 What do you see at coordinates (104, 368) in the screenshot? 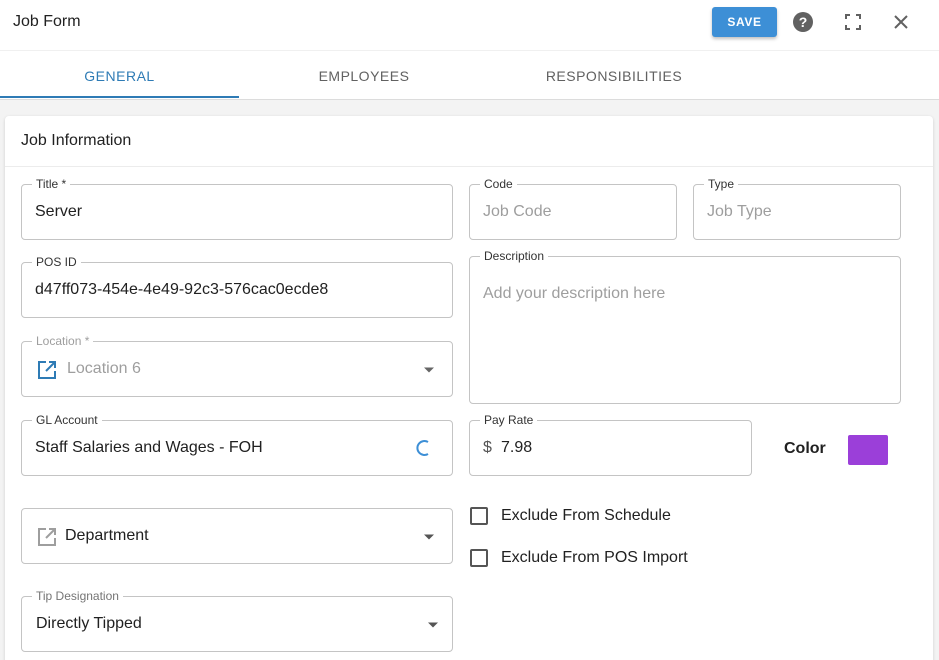
I see `location-value: Location 6` at bounding box center [104, 368].